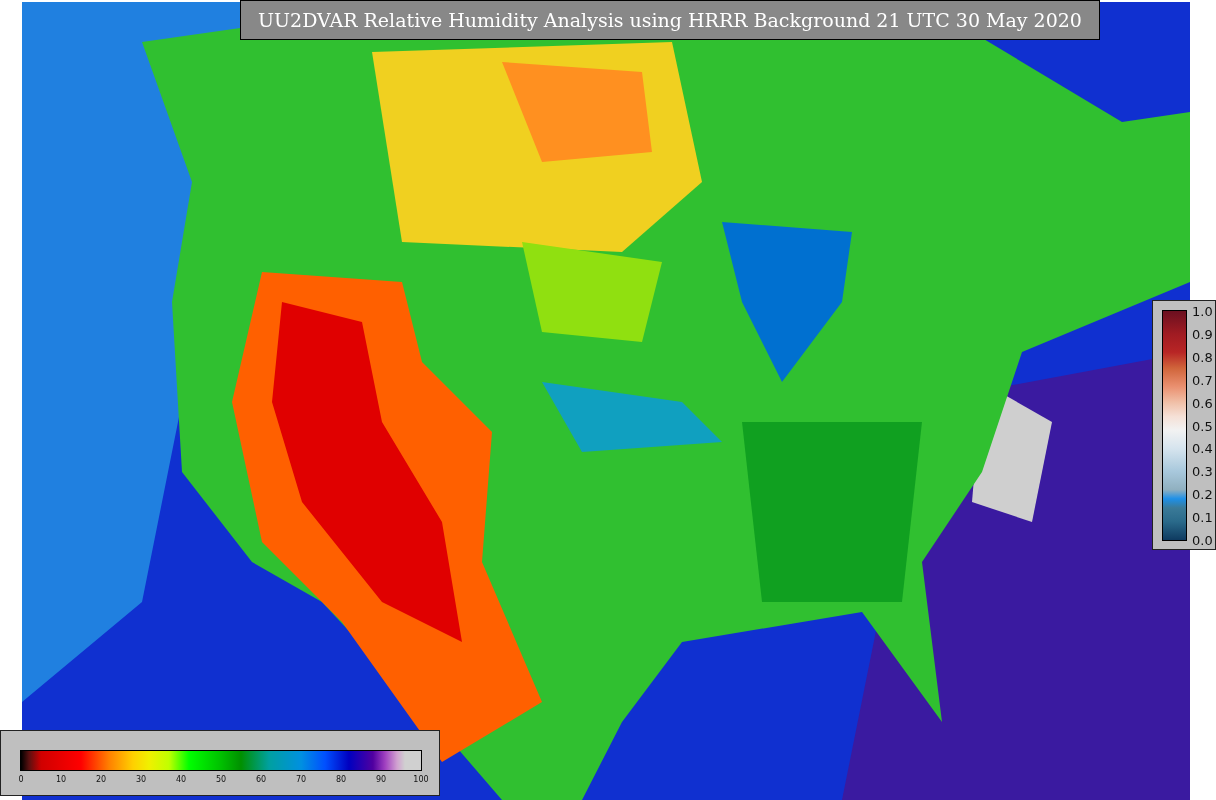 Image resolution: width=1216 pixels, height=800 pixels. I want to click on colorbar-tick-label: 0.6, so click(1202, 403).